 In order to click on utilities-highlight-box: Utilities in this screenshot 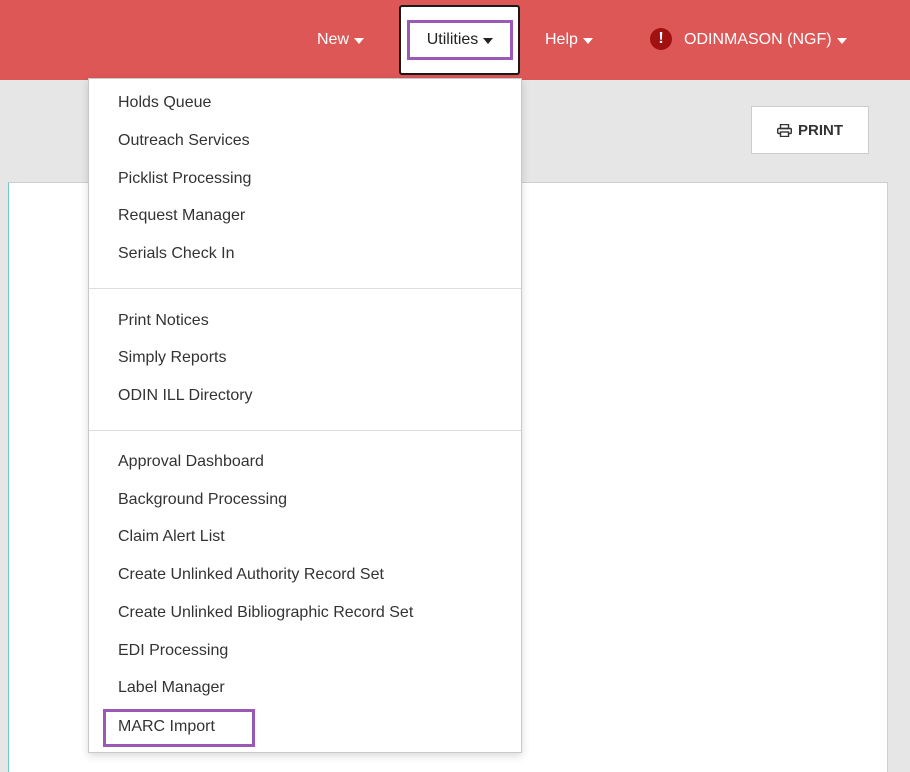, I will do `click(460, 40)`.